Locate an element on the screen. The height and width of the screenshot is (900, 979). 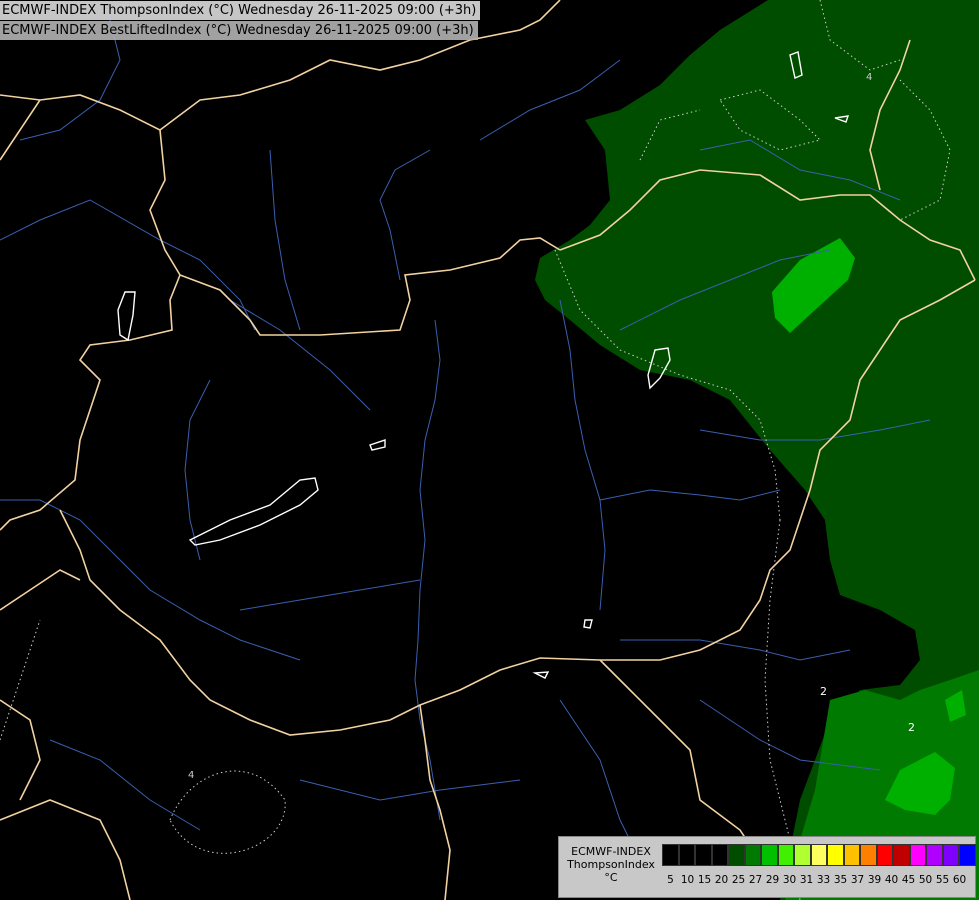
legend-tick-label: 15 is located at coordinates (704, 880).